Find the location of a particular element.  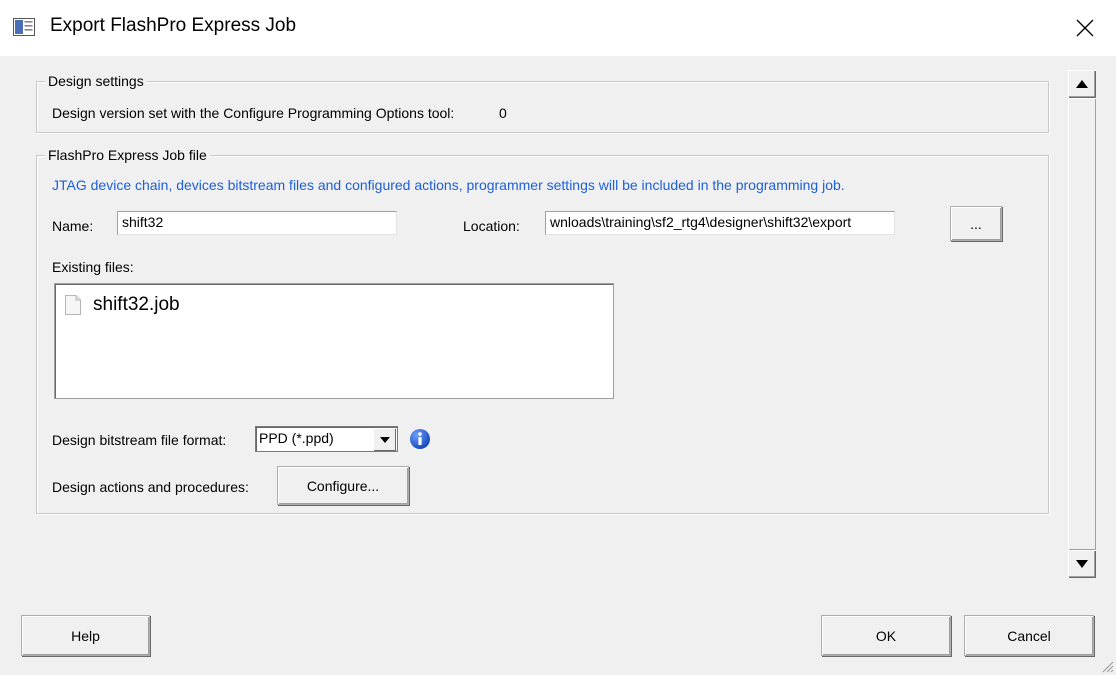

help-button: Help is located at coordinates (85, 635).